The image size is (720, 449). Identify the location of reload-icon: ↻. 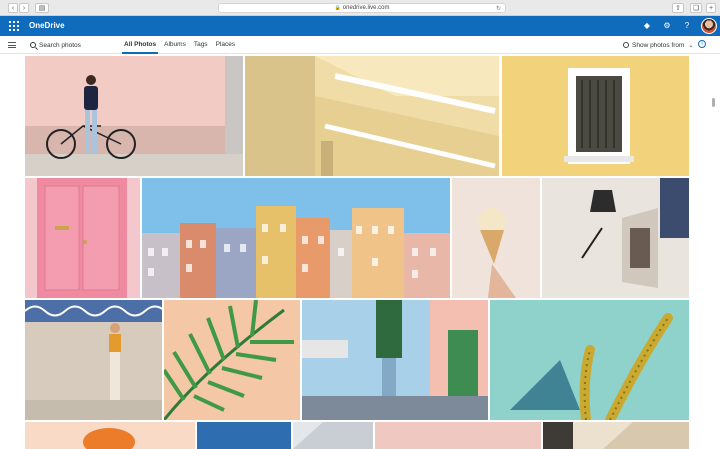
(498, 8).